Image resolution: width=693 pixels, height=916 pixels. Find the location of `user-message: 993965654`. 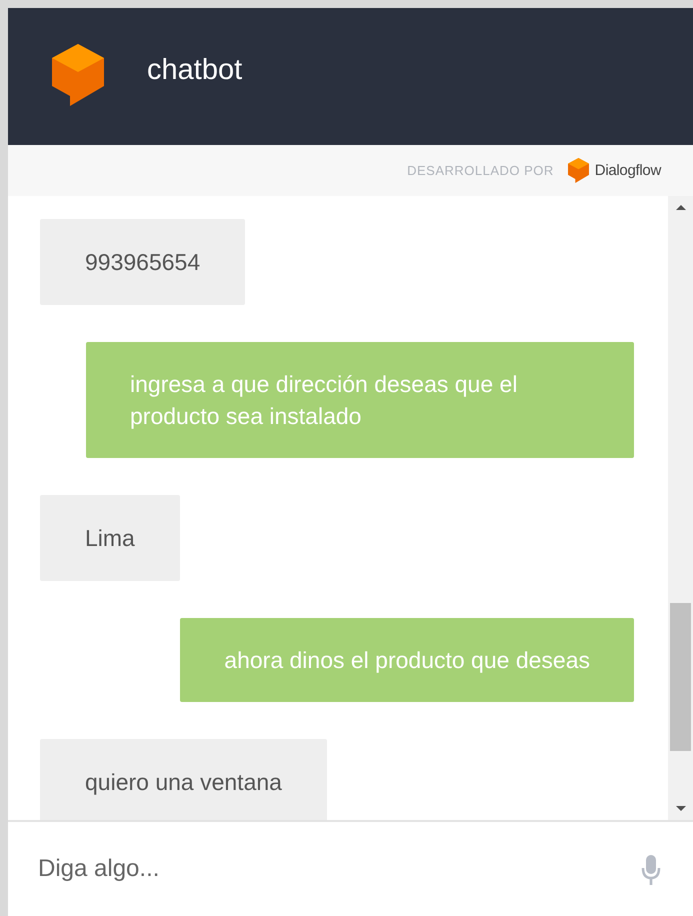

user-message: 993965654 is located at coordinates (143, 262).